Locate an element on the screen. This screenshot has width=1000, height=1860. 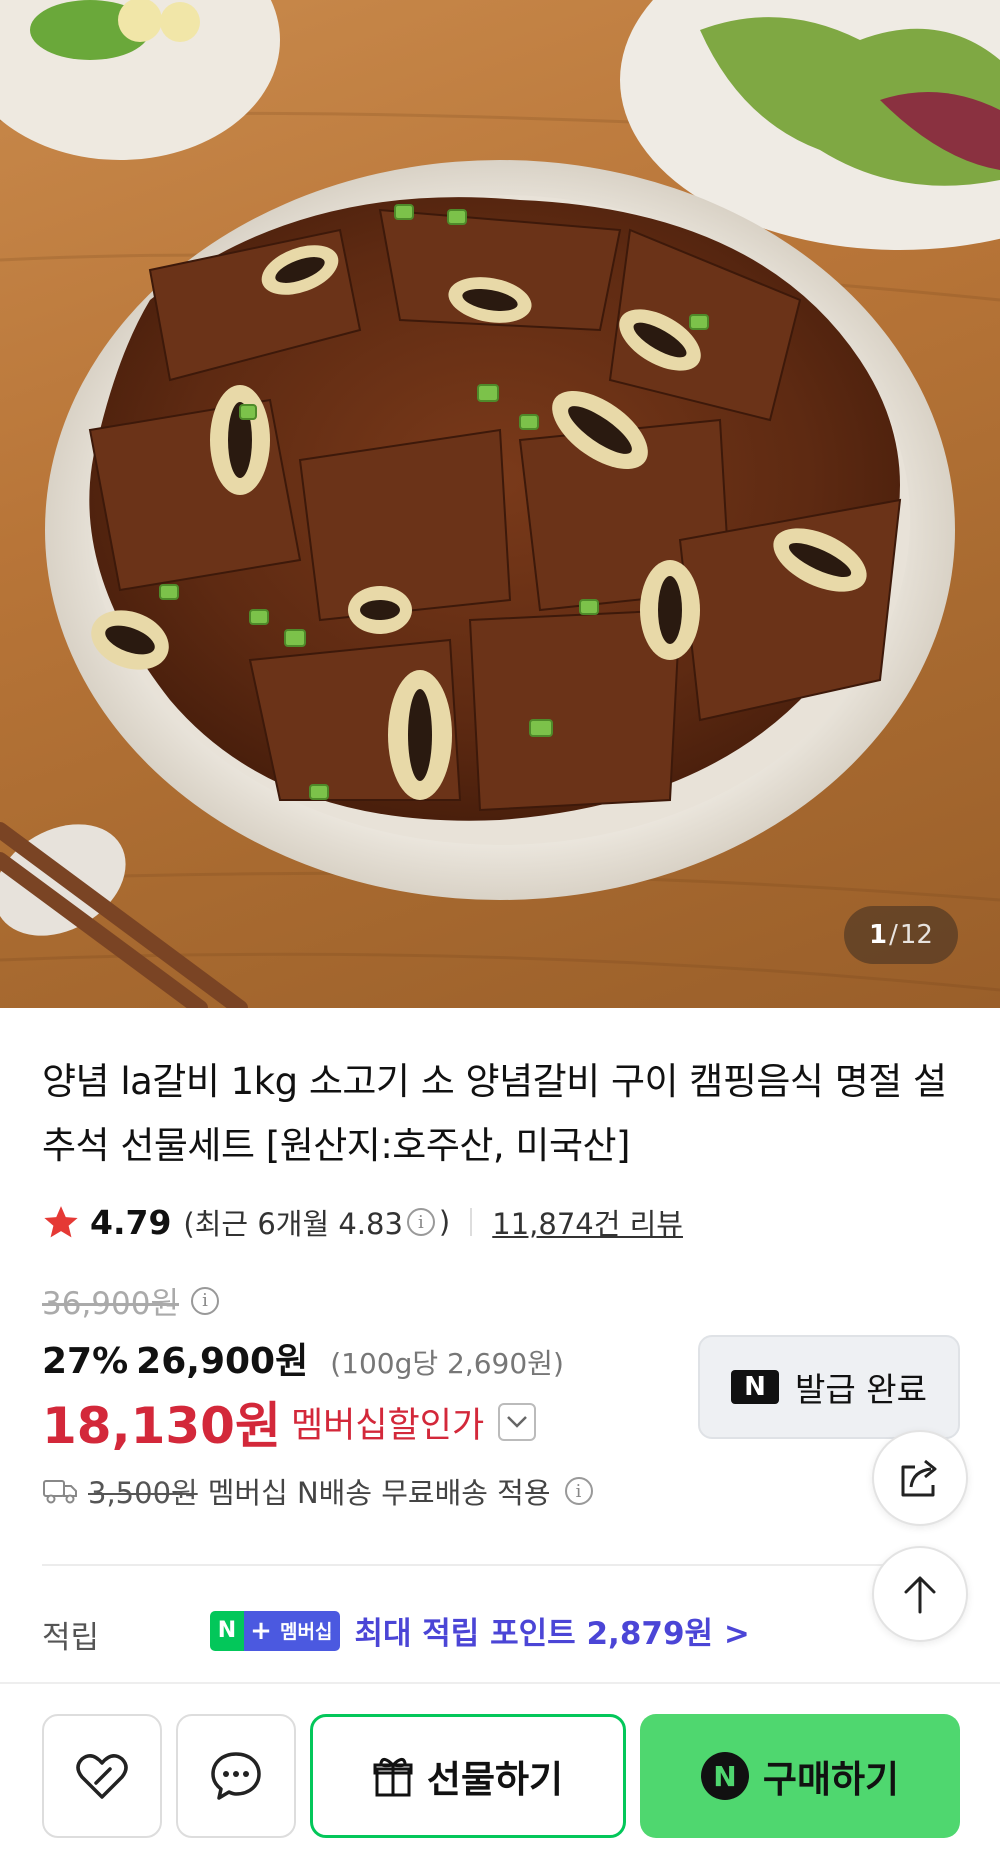
image-counter: 1 / 12 is located at coordinates (901, 935).